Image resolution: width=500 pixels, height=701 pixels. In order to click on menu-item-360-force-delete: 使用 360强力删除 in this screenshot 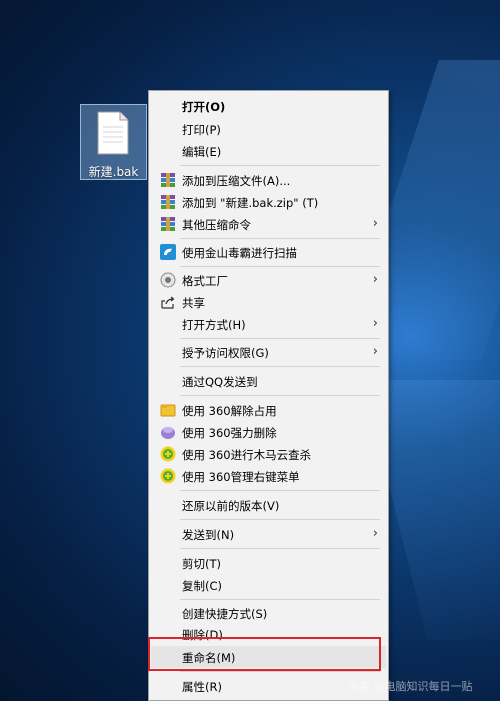, I will do `click(268, 432)`.